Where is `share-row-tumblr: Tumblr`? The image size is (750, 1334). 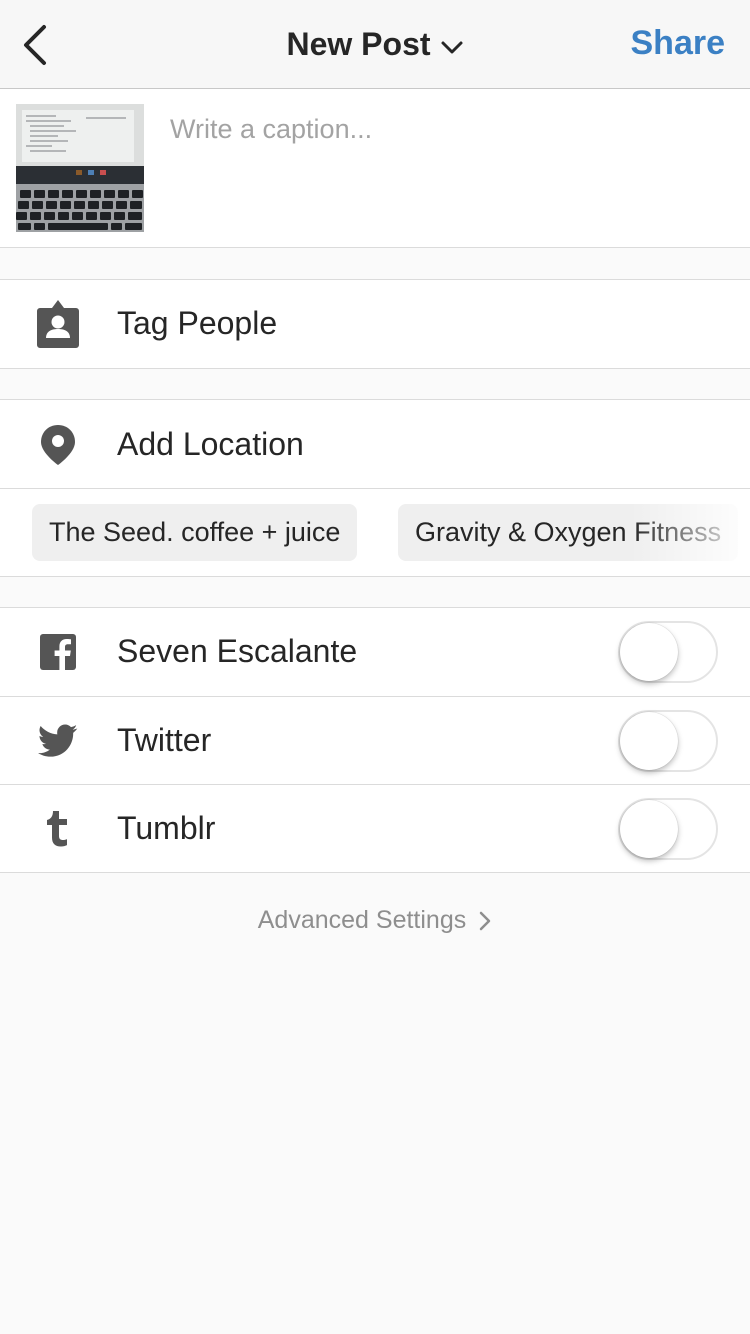 share-row-tumblr: Tumblr is located at coordinates (375, 828).